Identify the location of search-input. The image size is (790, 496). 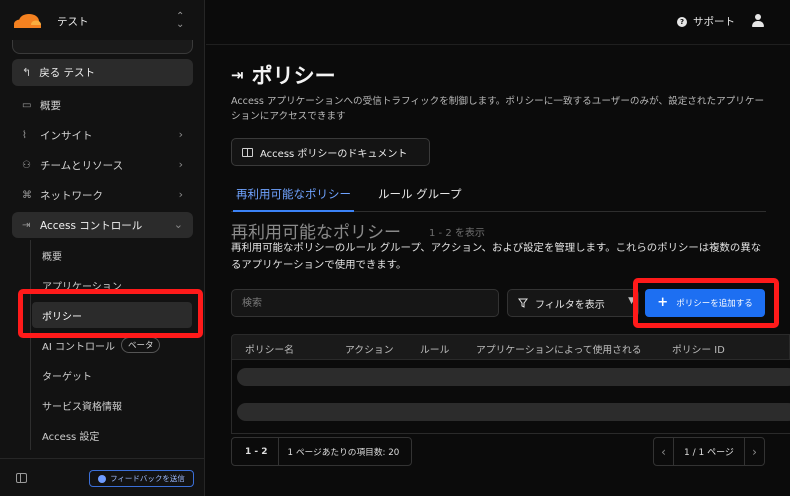
(365, 303).